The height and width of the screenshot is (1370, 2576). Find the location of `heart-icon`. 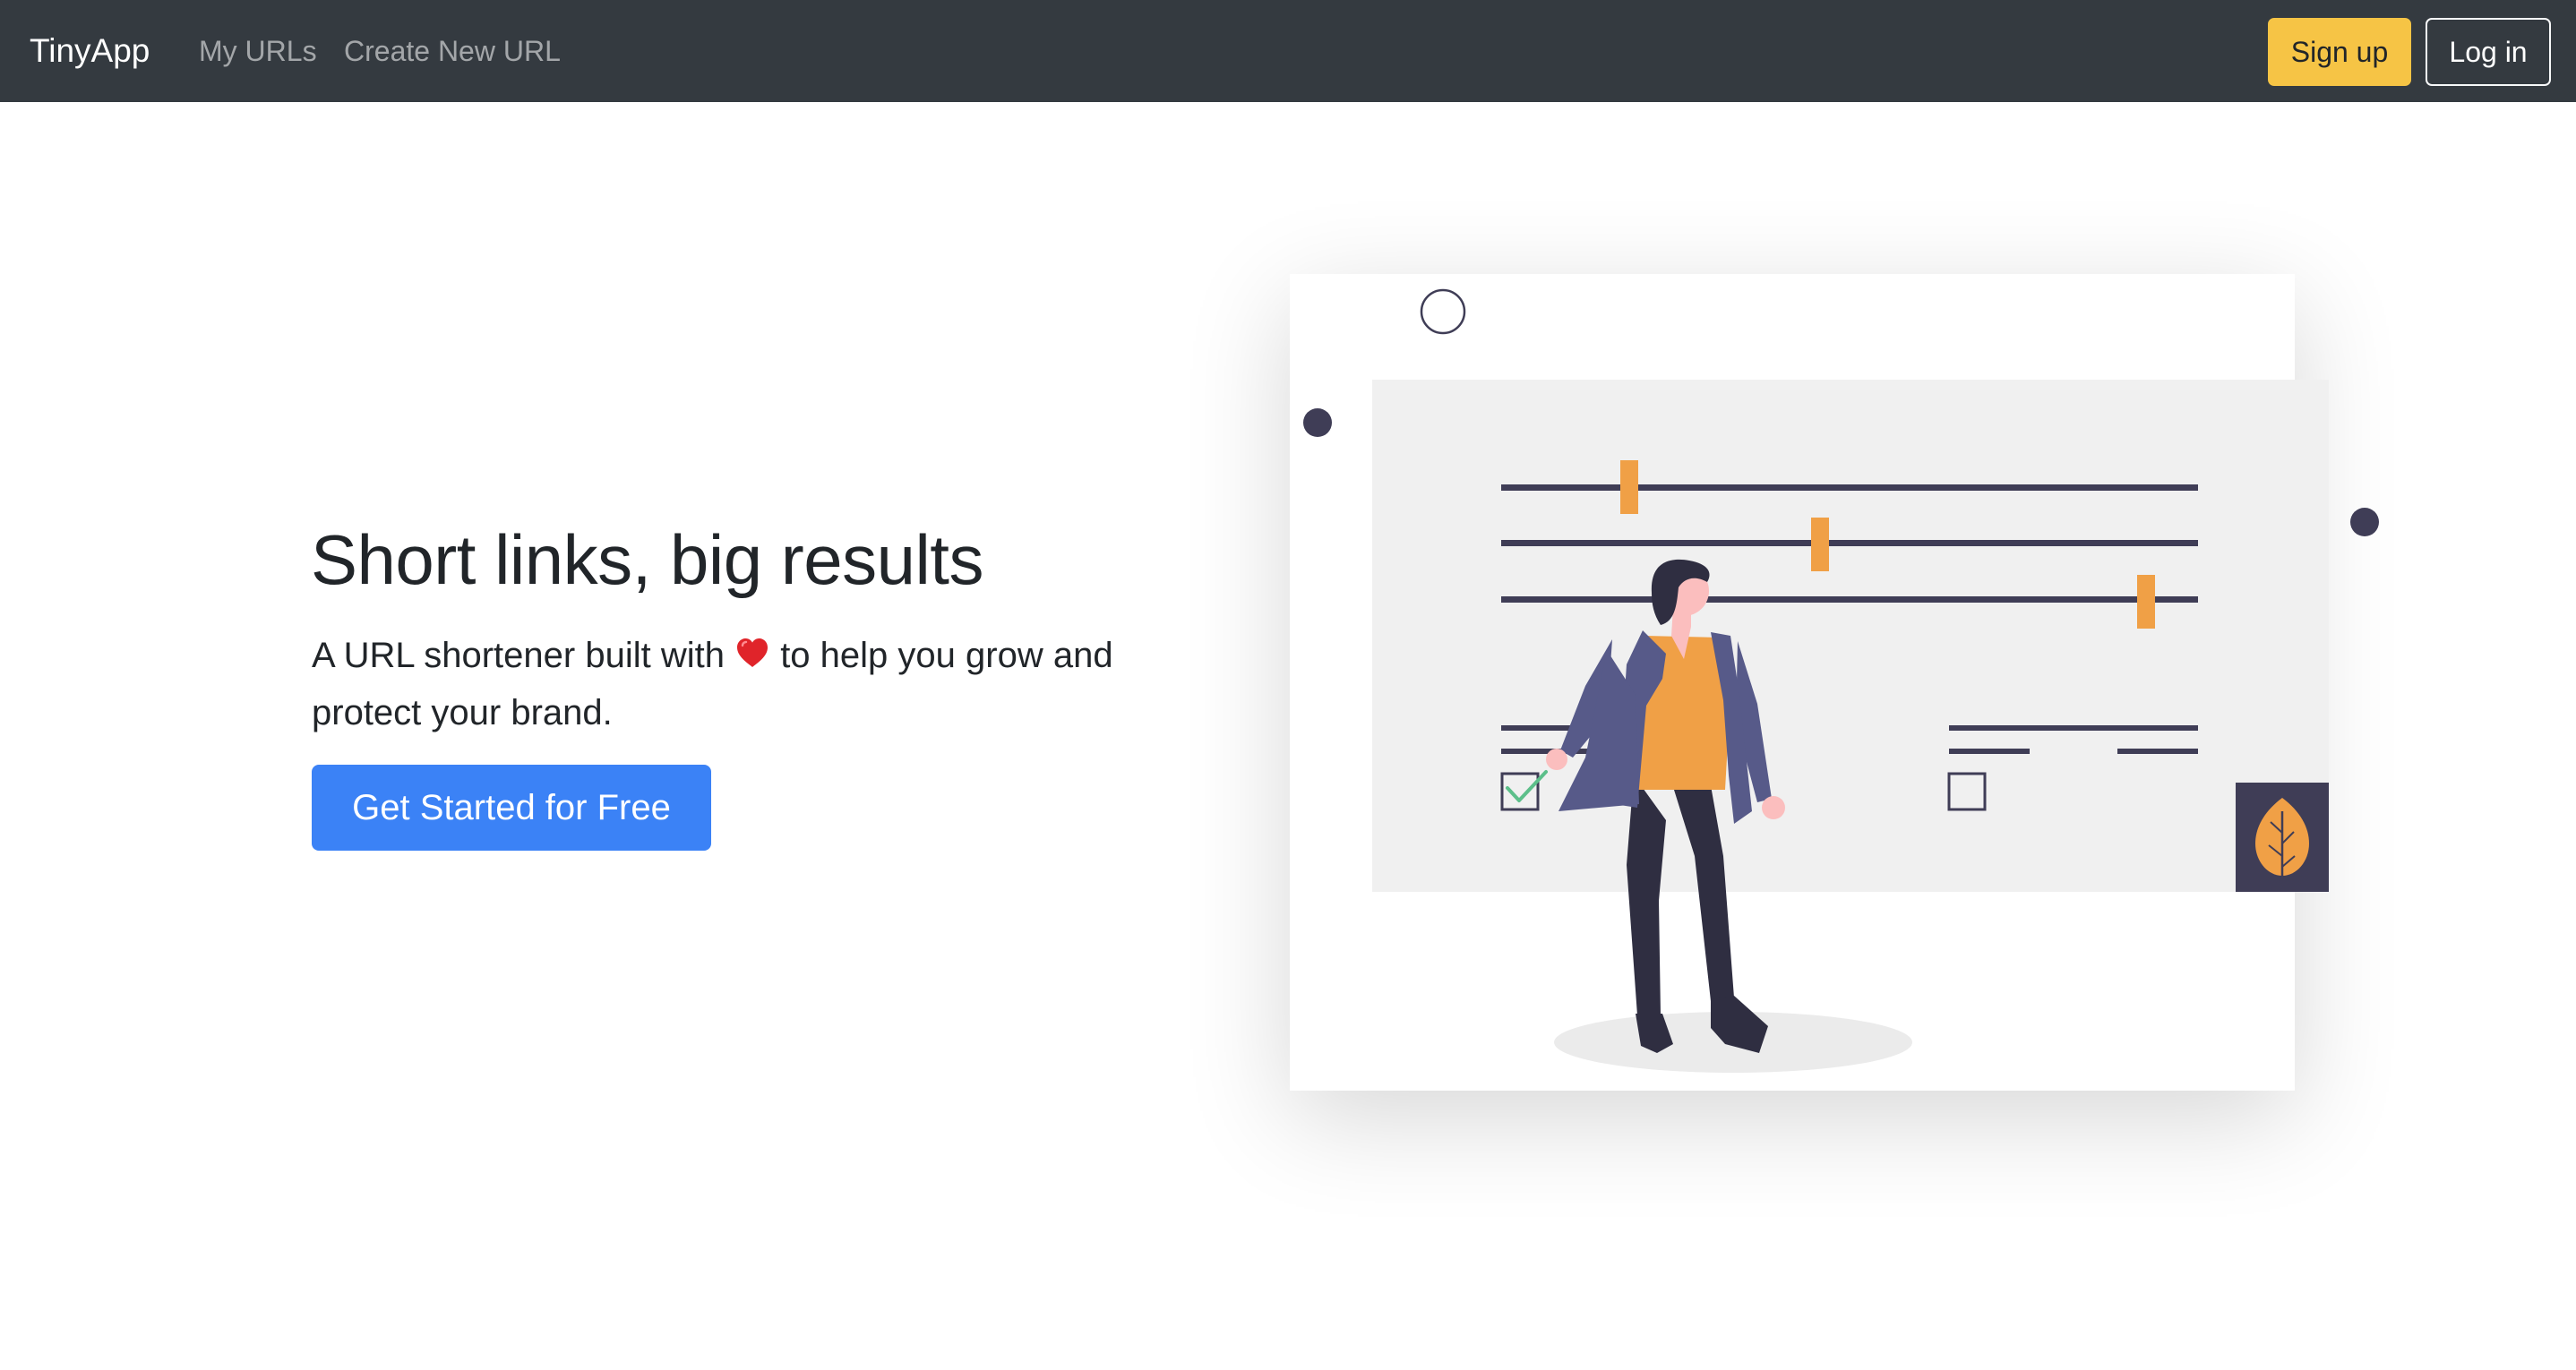

heart-icon is located at coordinates (752, 659).